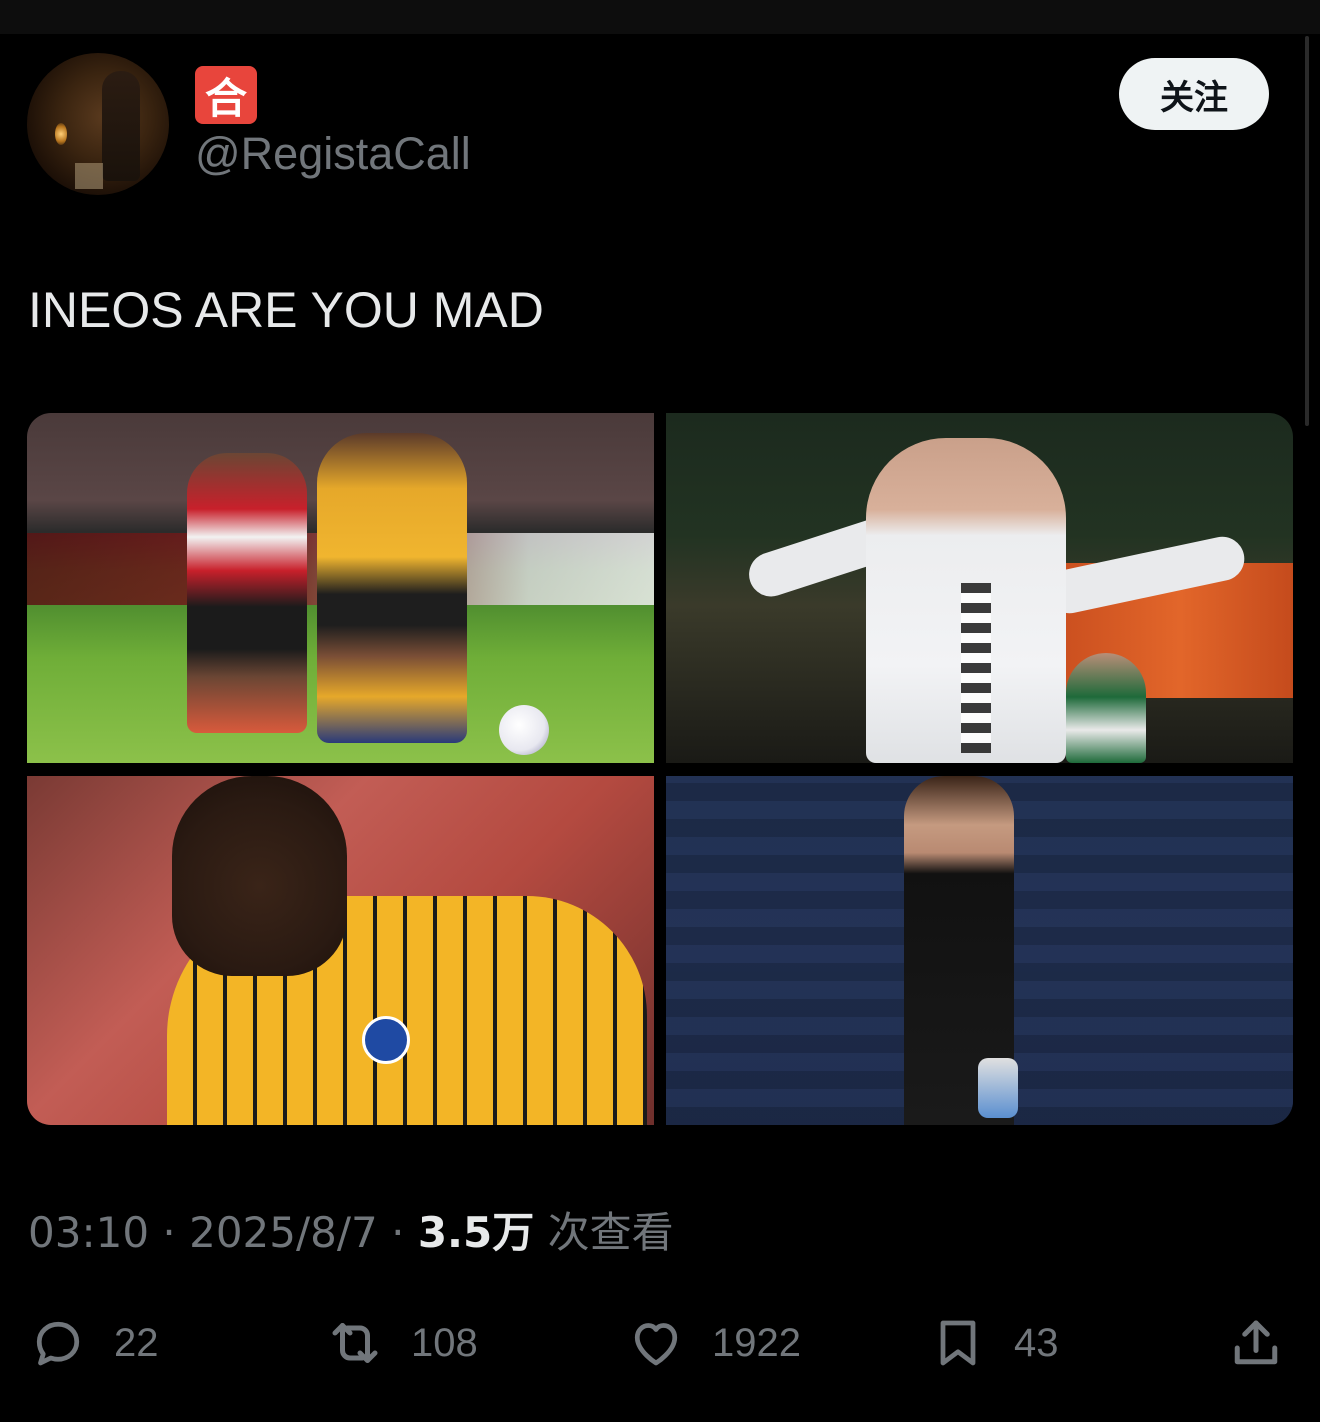 The image size is (1320, 1422). What do you see at coordinates (1307, 231) in the screenshot?
I see `scrollbar` at bounding box center [1307, 231].